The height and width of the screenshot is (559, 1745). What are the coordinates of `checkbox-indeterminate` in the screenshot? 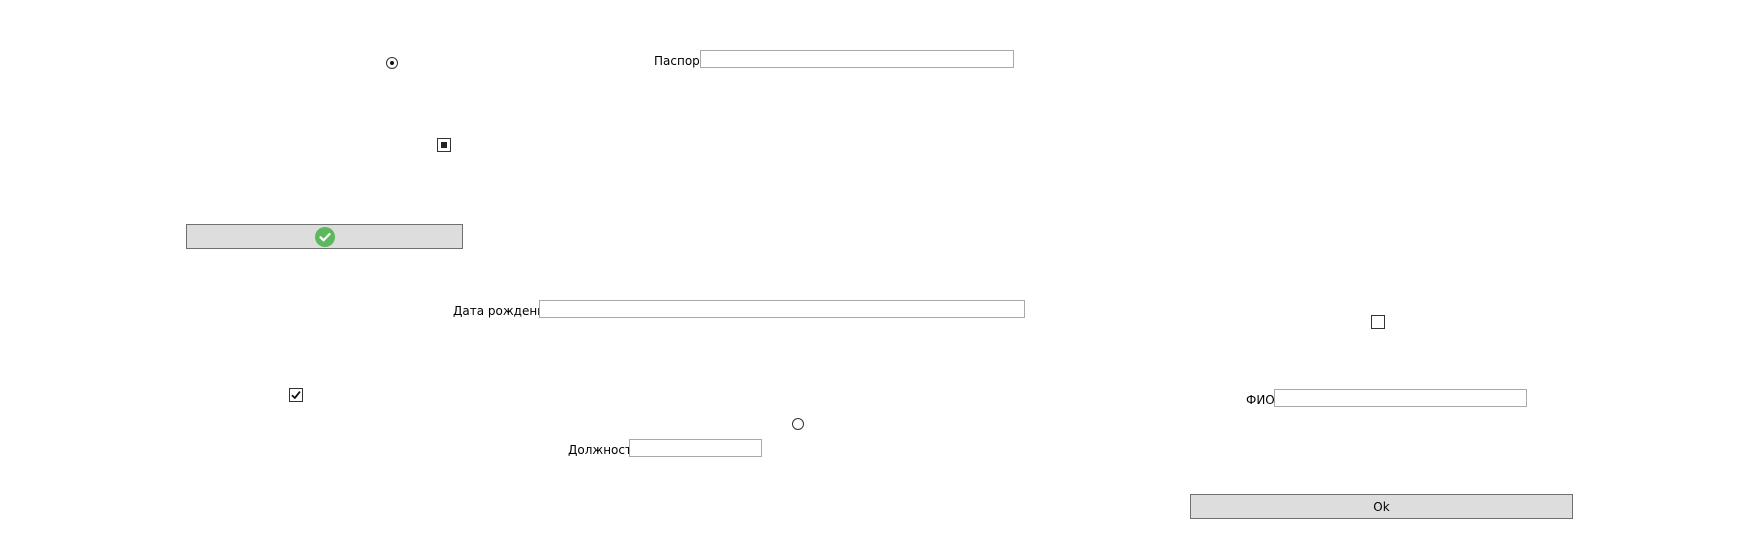 It's located at (444, 145).